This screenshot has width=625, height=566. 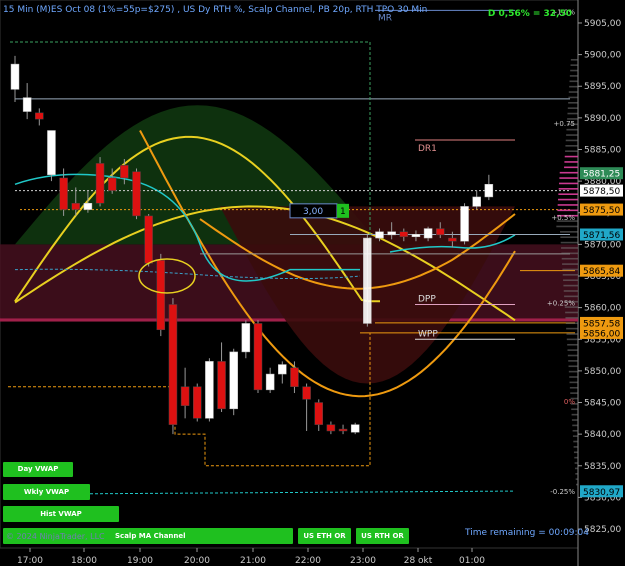 I want to click on y-tick-label-5905: 5905,00, so click(x=602, y=24).